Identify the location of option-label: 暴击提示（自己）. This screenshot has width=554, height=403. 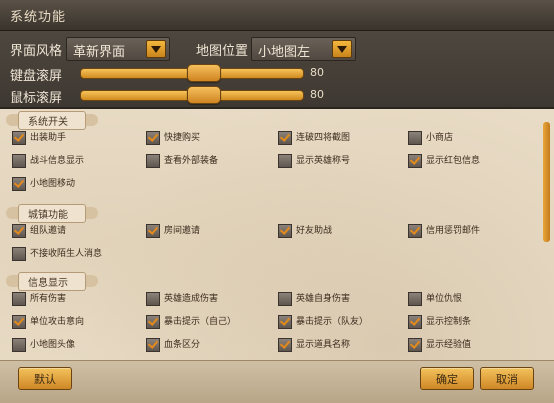
(200, 322).